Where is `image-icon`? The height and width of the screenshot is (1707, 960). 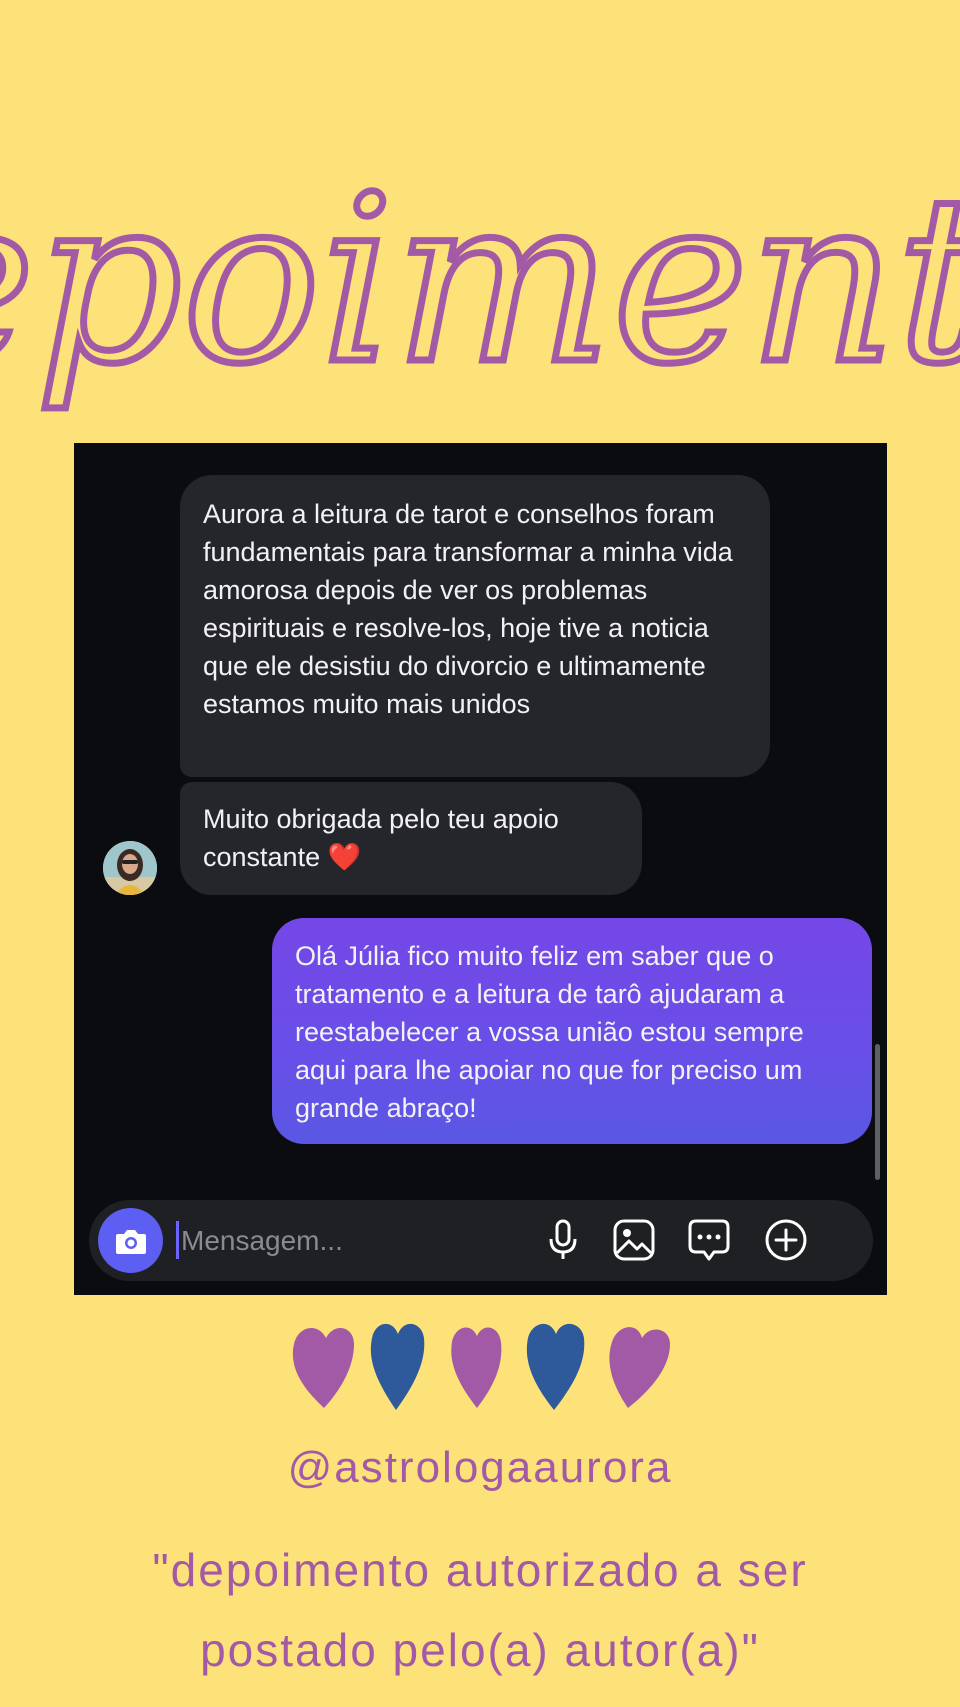
image-icon is located at coordinates (634, 1240).